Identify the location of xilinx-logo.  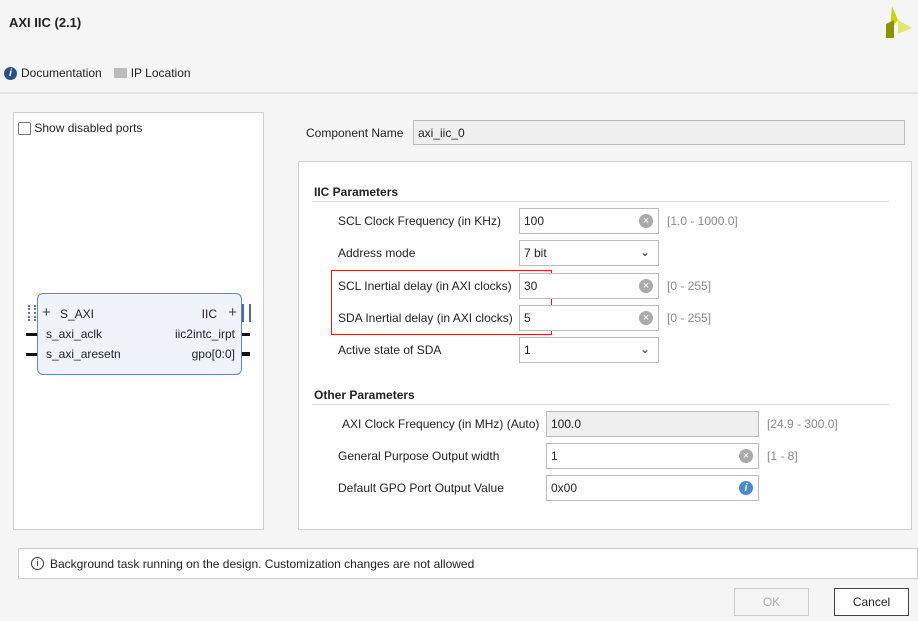
(899, 22).